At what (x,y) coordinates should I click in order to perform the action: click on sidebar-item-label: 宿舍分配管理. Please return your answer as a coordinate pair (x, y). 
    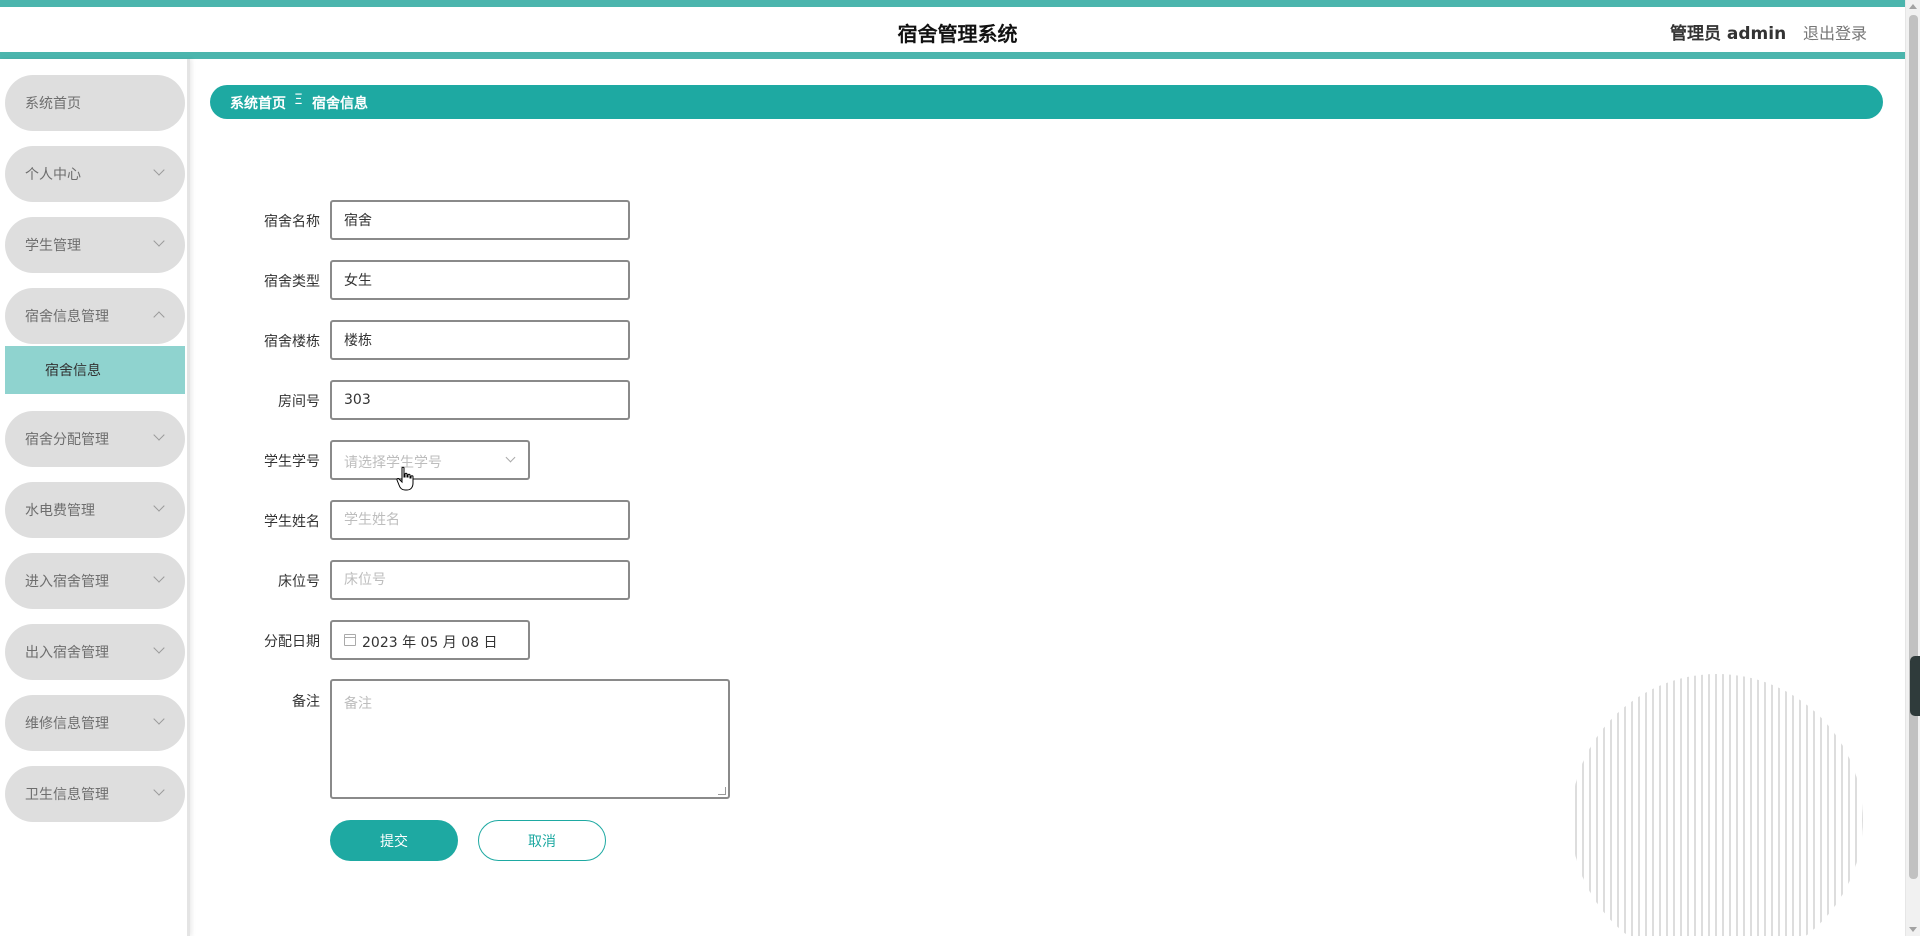
    Looking at the image, I should click on (67, 440).